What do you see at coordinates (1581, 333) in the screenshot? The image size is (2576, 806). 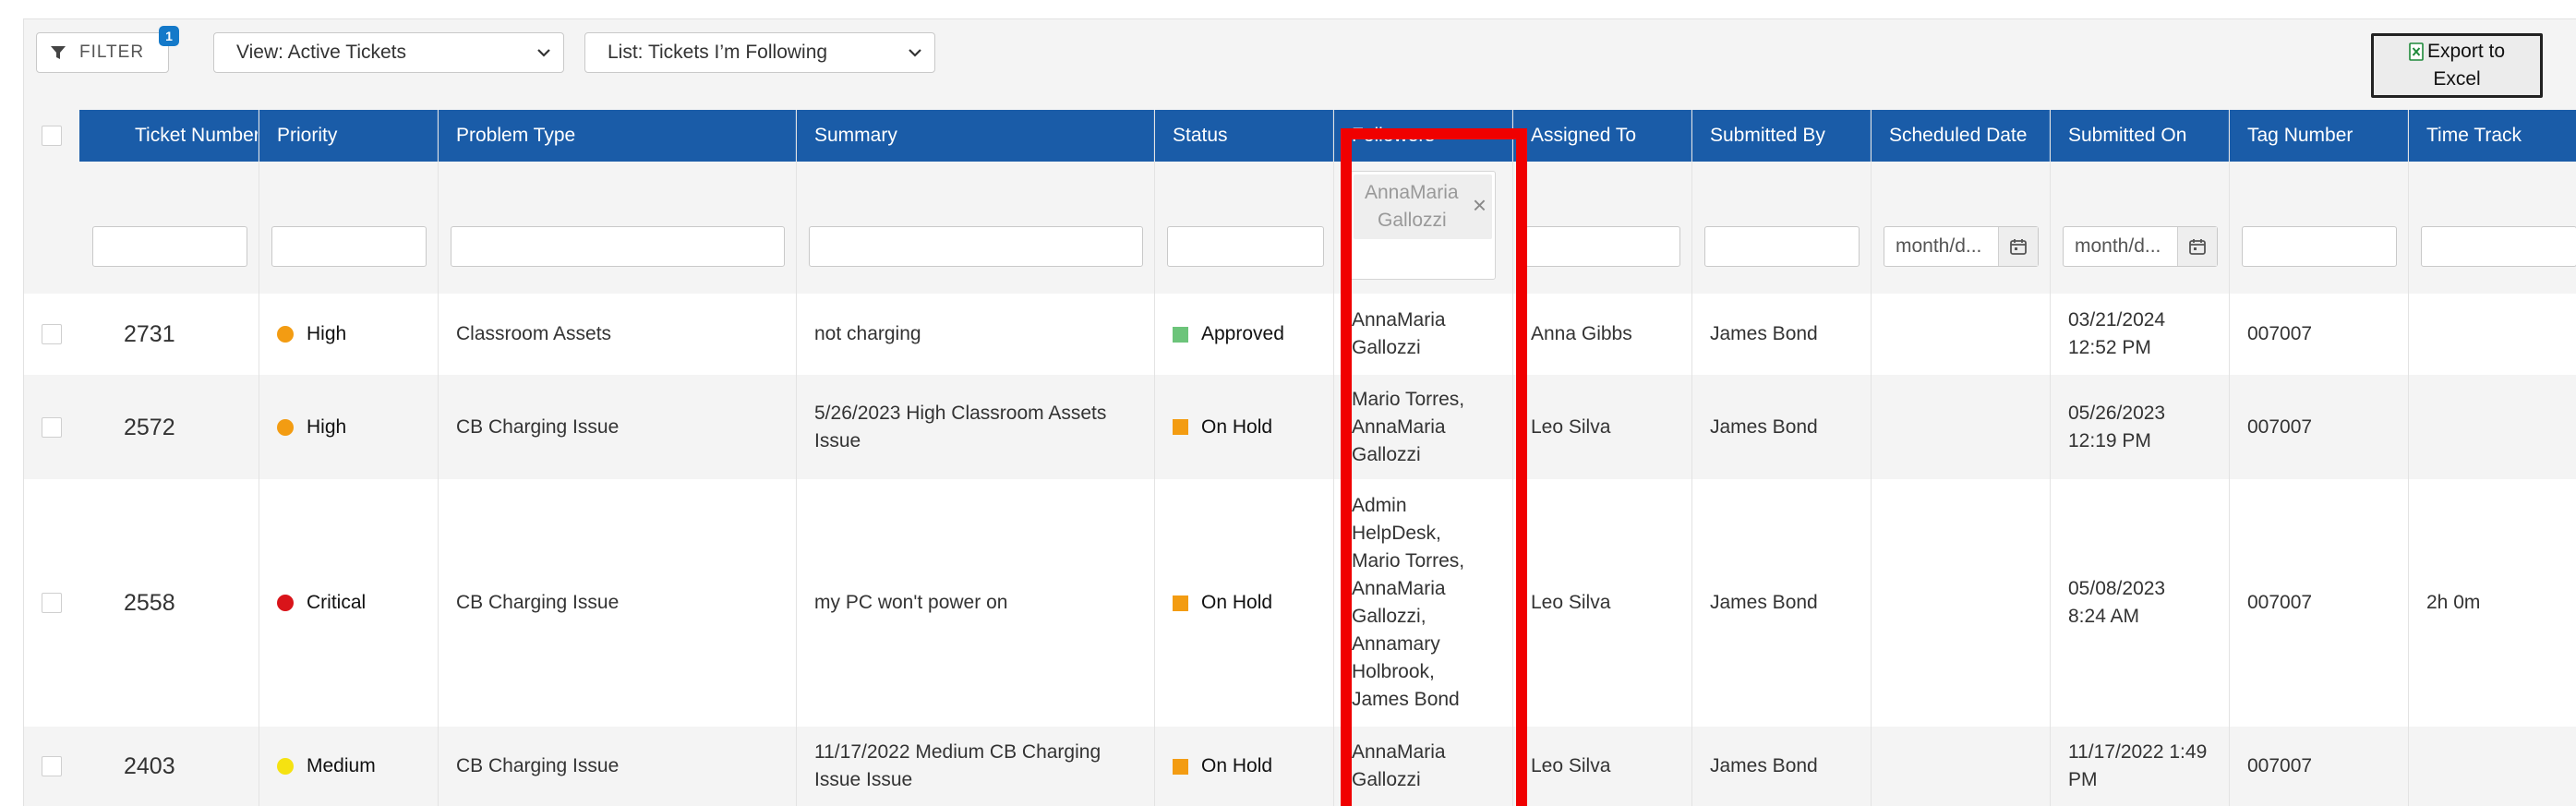 I see `assigned-to: Anna Gibbs` at bounding box center [1581, 333].